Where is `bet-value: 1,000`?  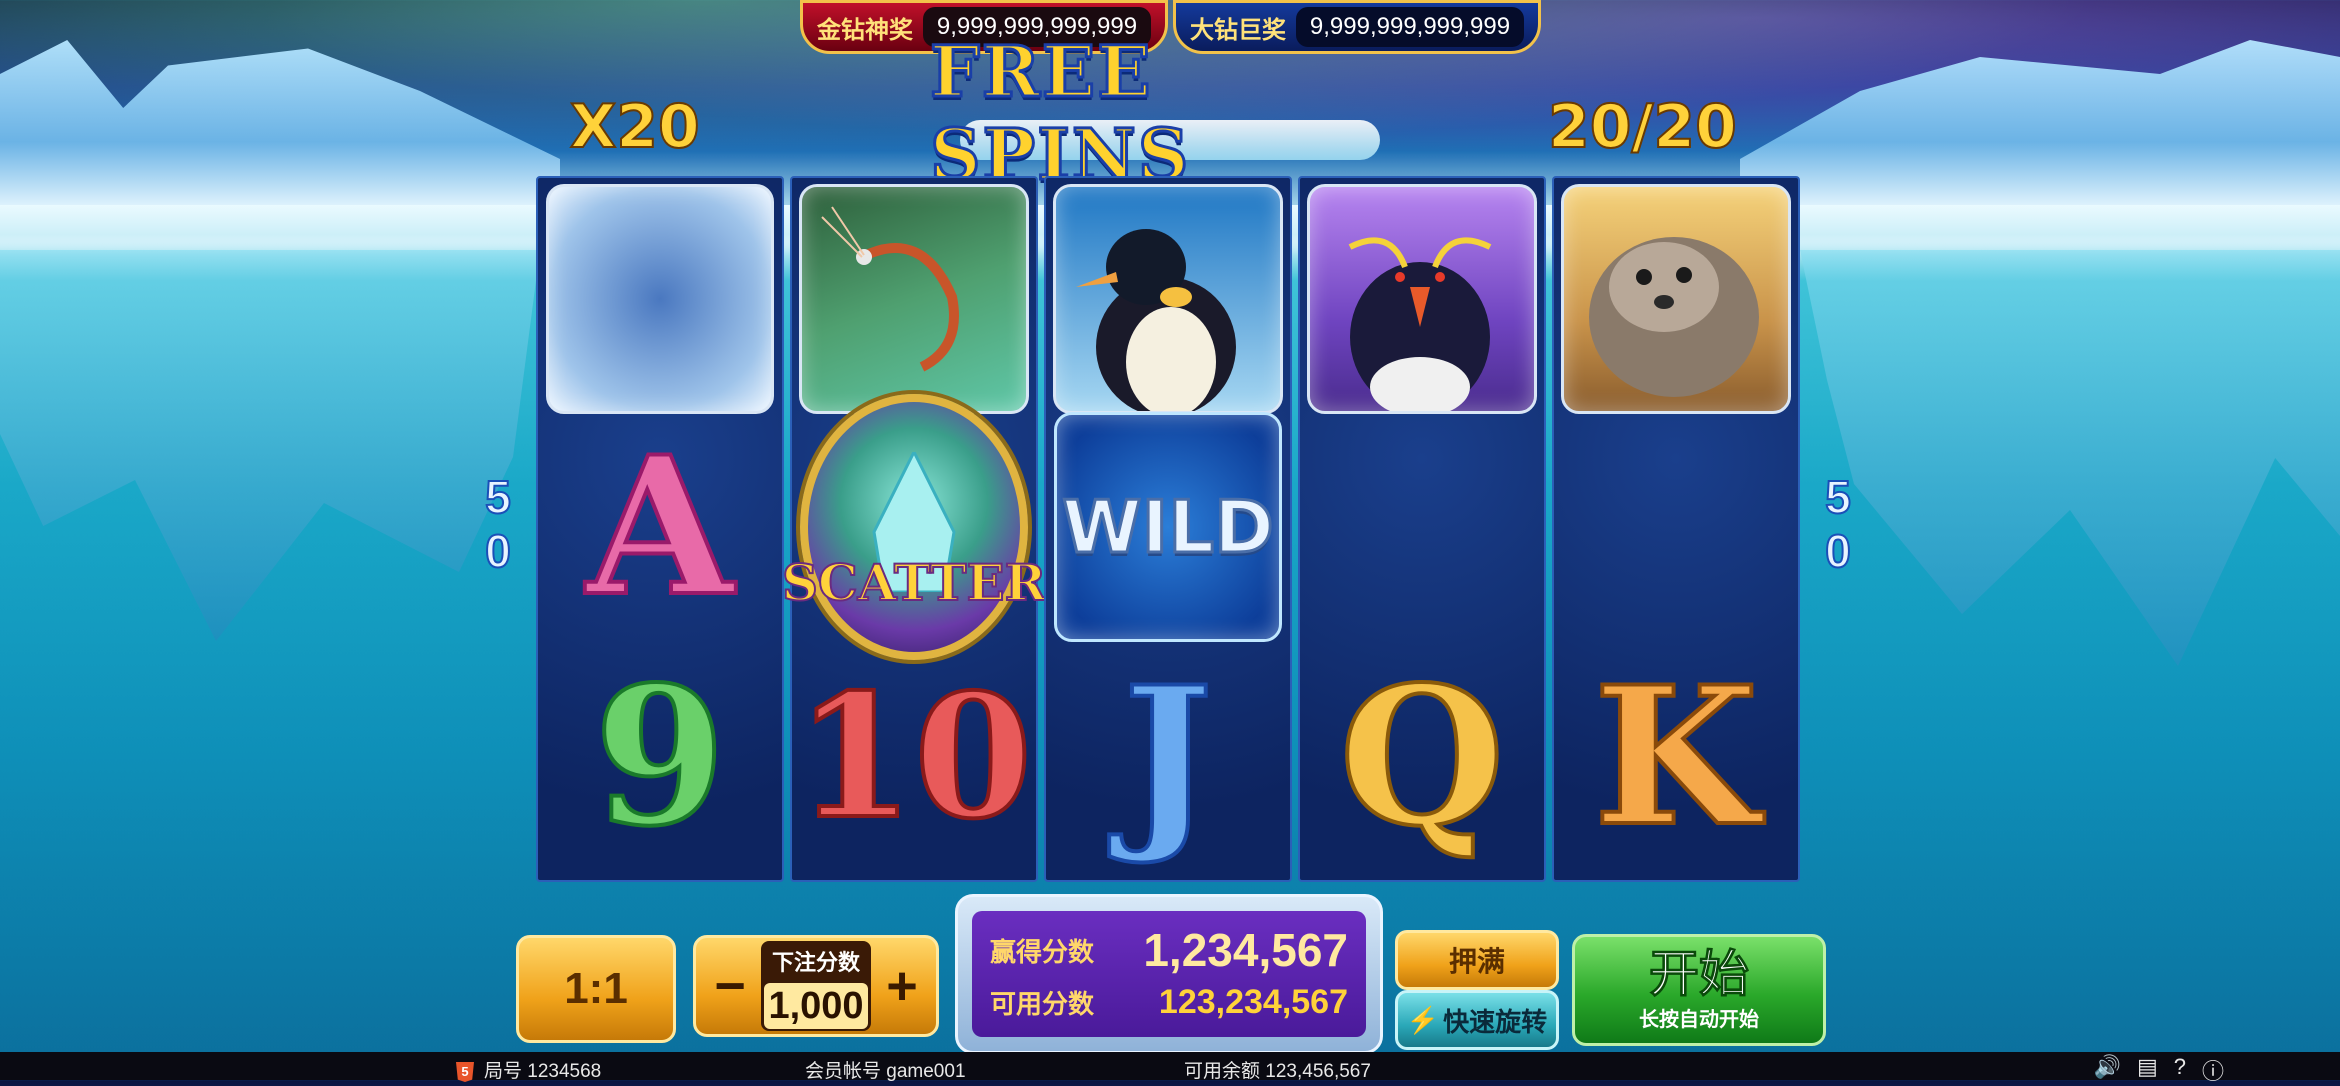
bet-value: 1,000 is located at coordinates (816, 1006).